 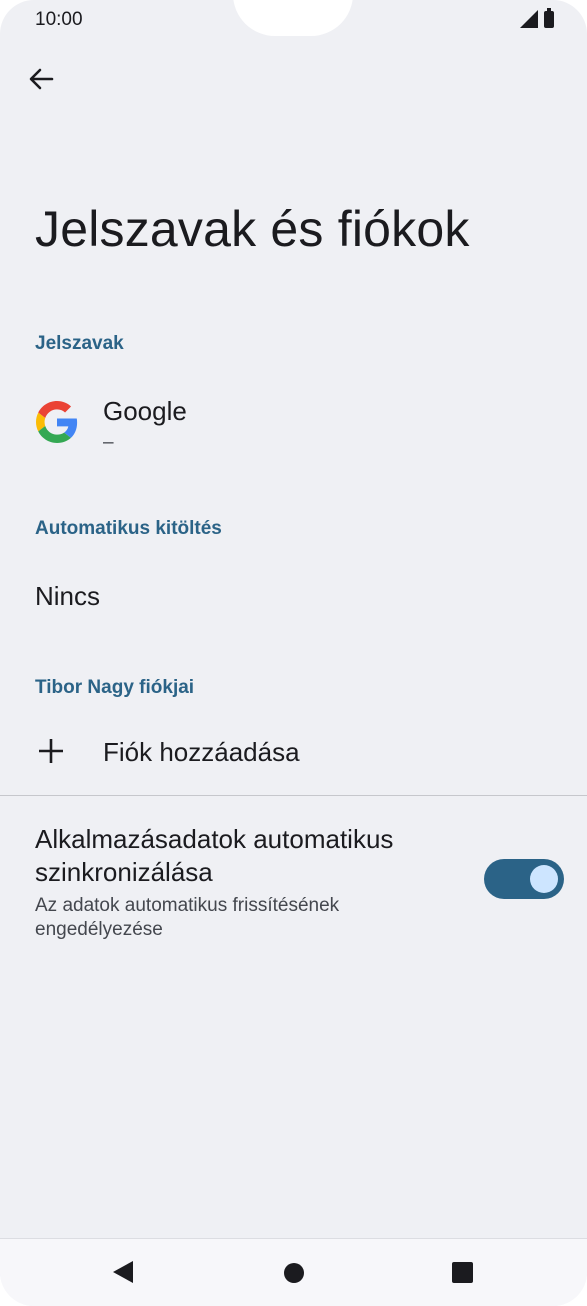 I want to click on add-account-button: Fiók hozzáadása, so click(x=293, y=754).